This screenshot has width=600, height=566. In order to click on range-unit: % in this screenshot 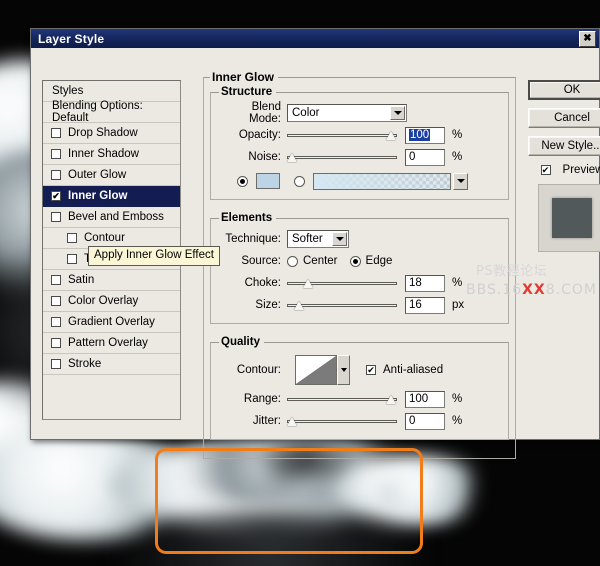, I will do `click(457, 399)`.